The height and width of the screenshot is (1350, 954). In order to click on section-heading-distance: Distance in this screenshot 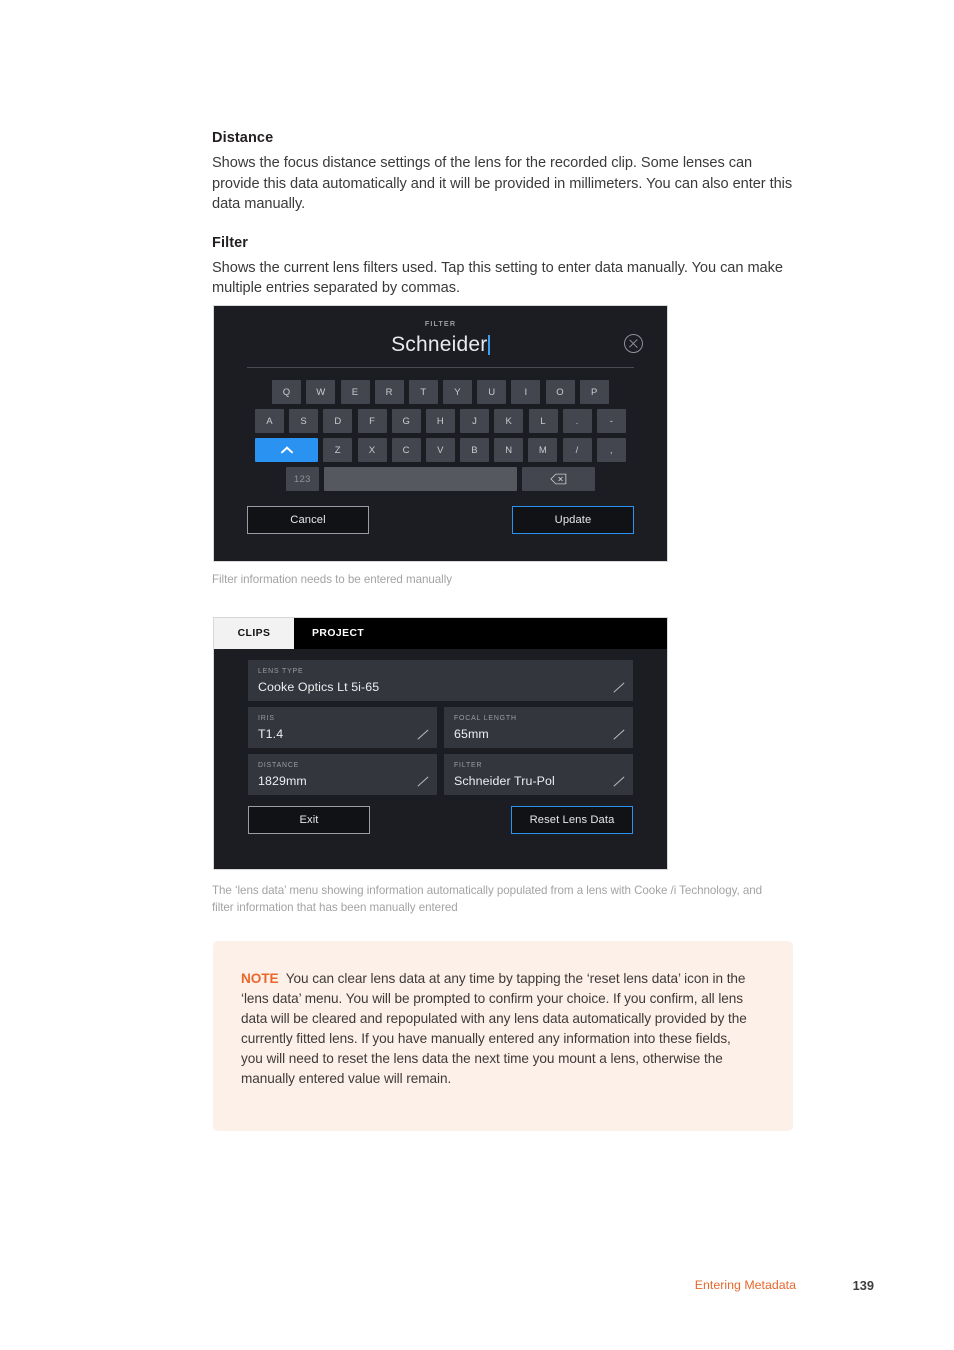, I will do `click(243, 138)`.